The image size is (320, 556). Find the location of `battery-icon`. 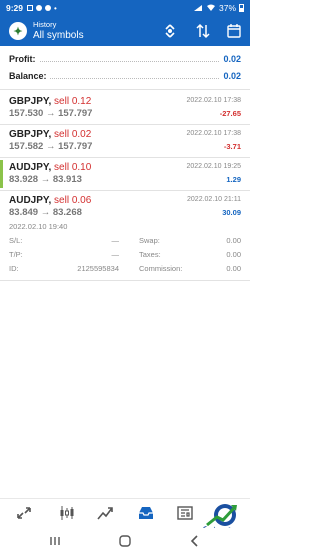

battery-icon is located at coordinates (241, 8).